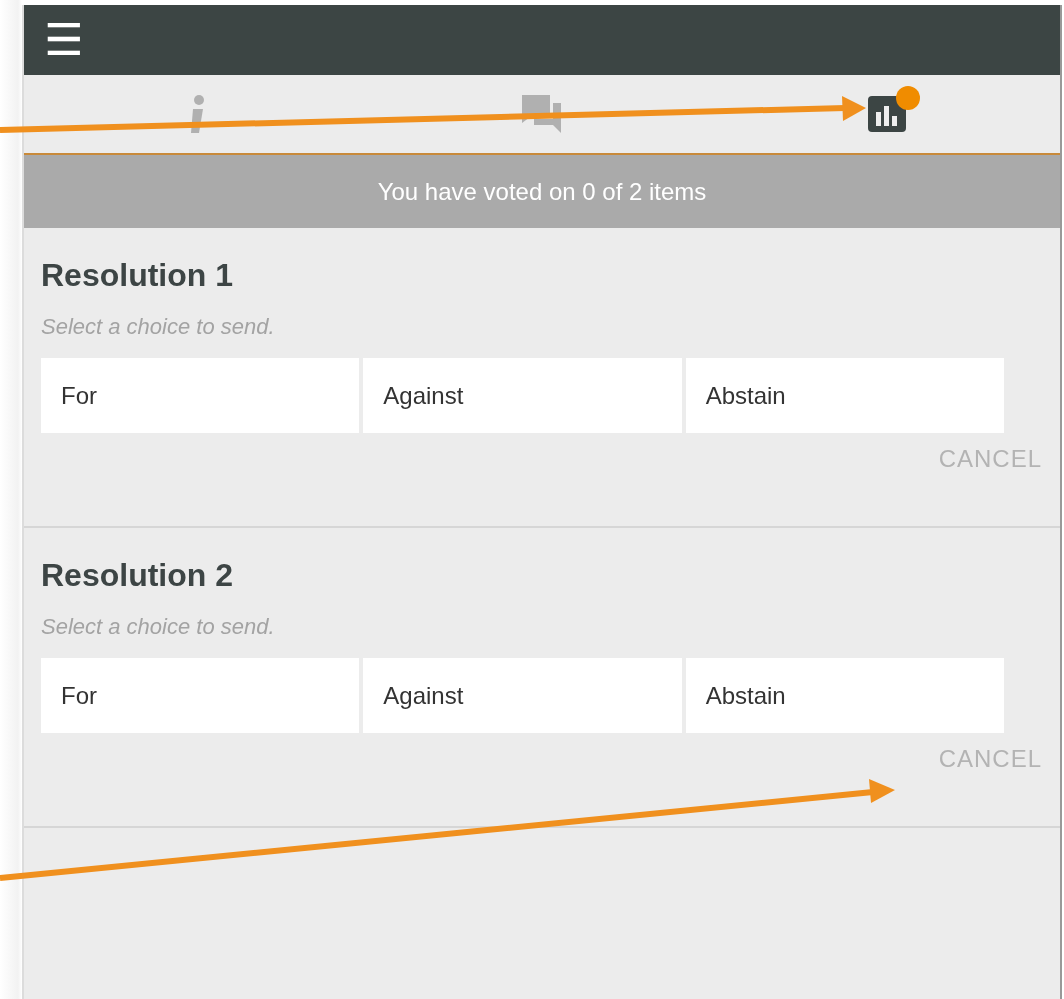  Describe the element at coordinates (137, 575) in the screenshot. I see `item-title: Resolution 2` at that location.